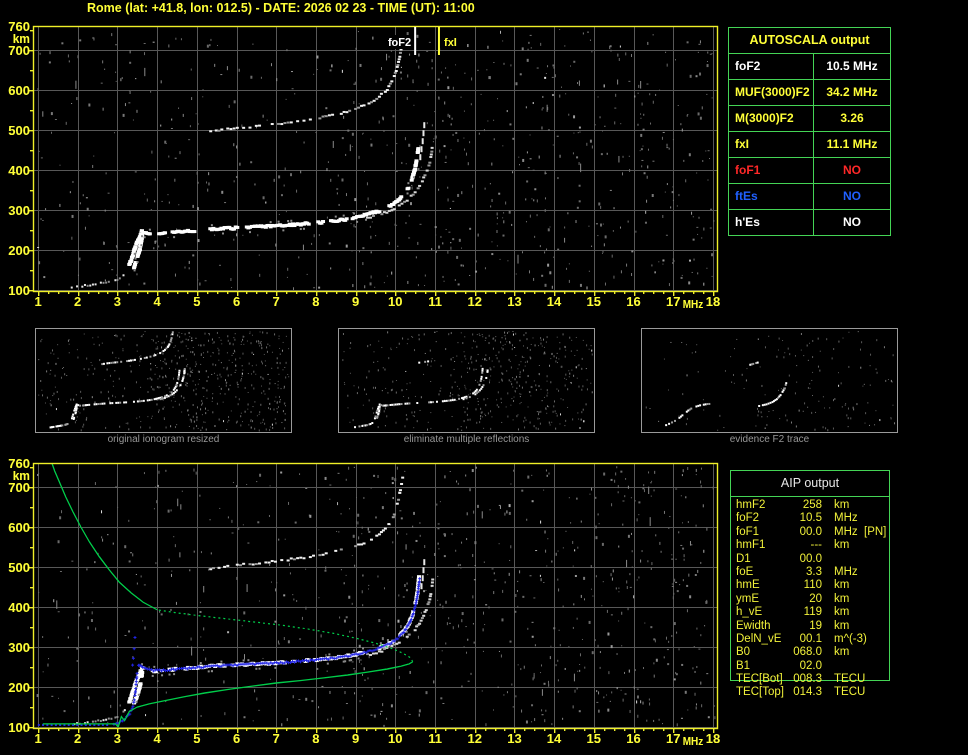 This screenshot has height=755, width=968. I want to click on table-row: hmF2 258 km, so click(815, 505).